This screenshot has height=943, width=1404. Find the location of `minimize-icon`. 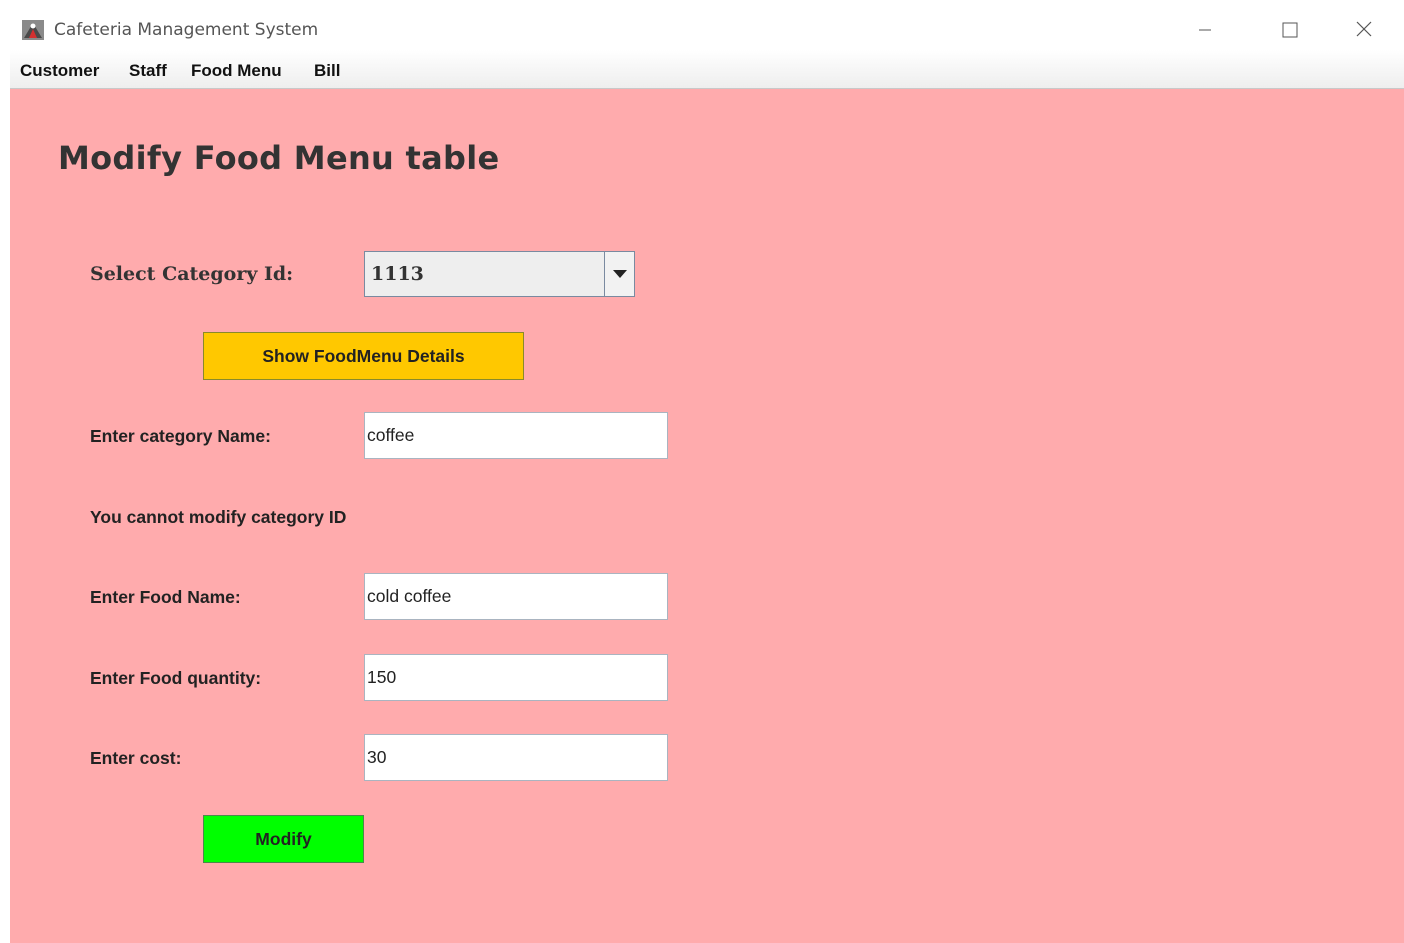

minimize-icon is located at coordinates (1205, 29).